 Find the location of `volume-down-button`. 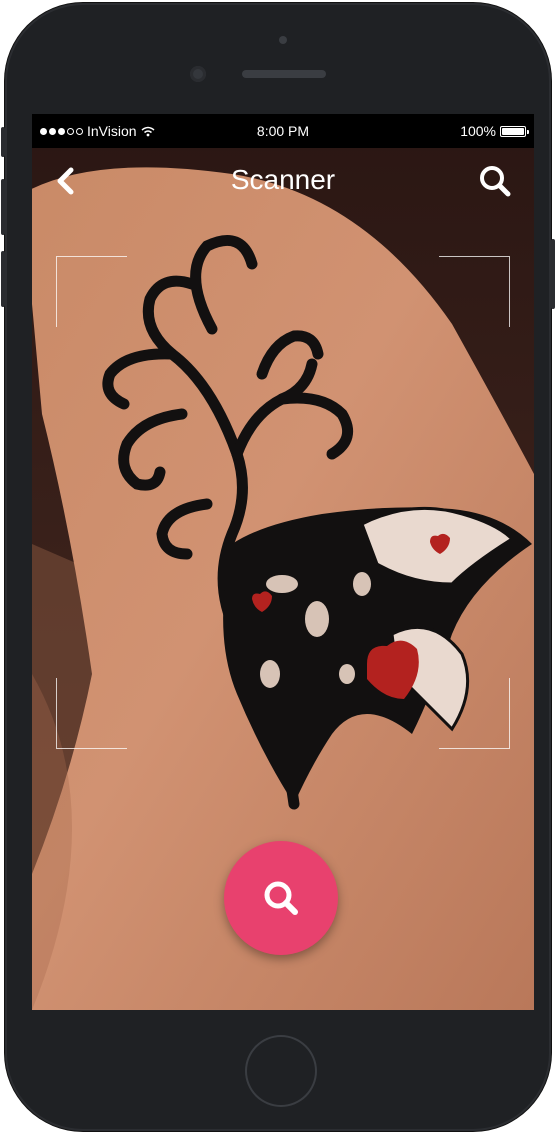

volume-down-button is located at coordinates (3, 279).